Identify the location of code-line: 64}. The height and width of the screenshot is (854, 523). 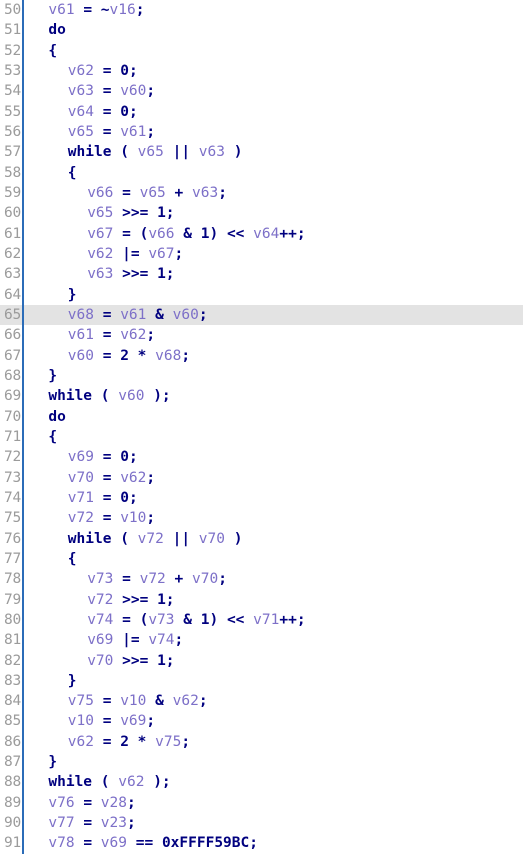
(261, 295).